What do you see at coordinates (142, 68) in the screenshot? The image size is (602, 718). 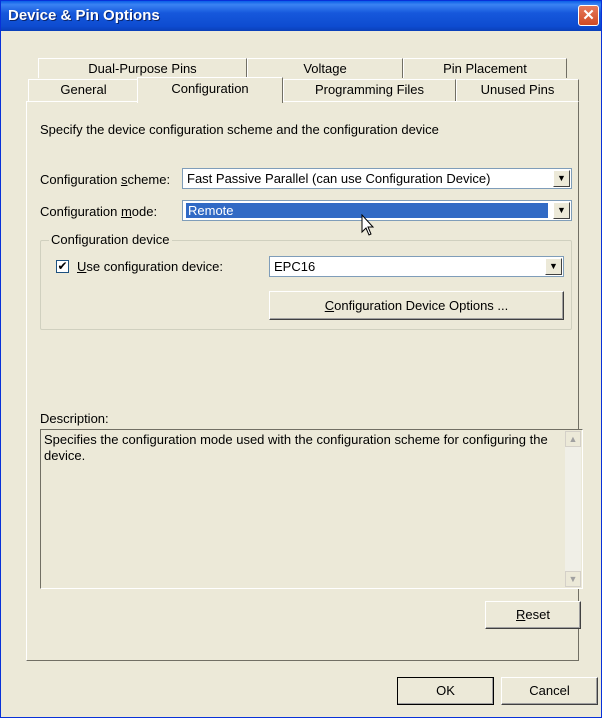 I see `tab-dual-purpose-pins: Dual-Purpose Pins` at bounding box center [142, 68].